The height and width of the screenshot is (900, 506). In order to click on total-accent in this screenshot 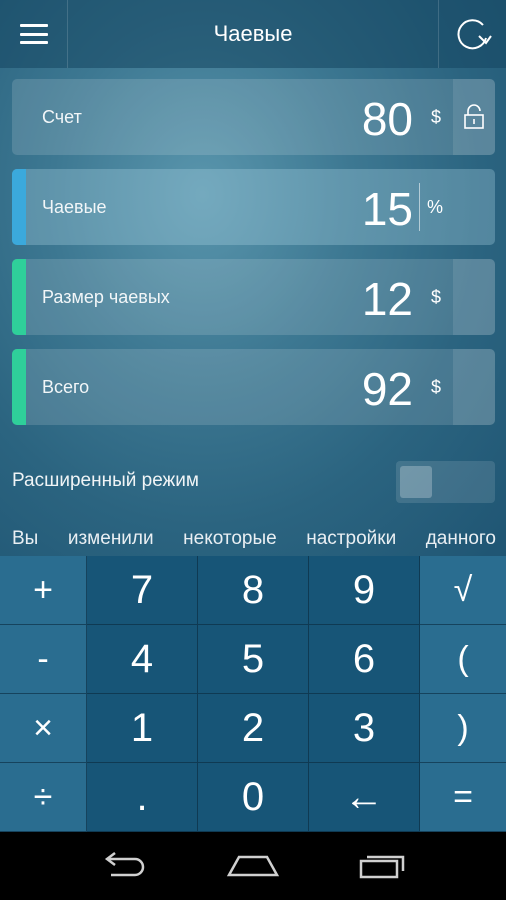, I will do `click(19, 387)`.